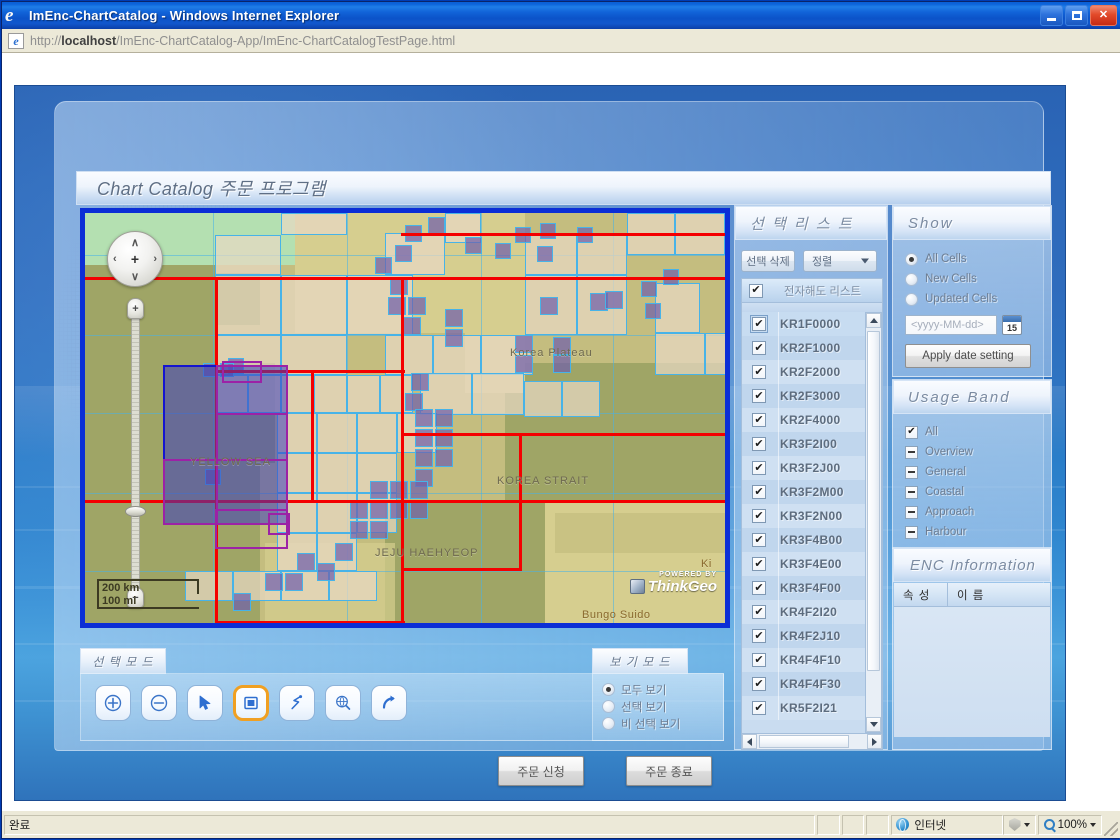  What do you see at coordinates (873, 320) in the screenshot?
I see `scroll-up-icon` at bounding box center [873, 320].